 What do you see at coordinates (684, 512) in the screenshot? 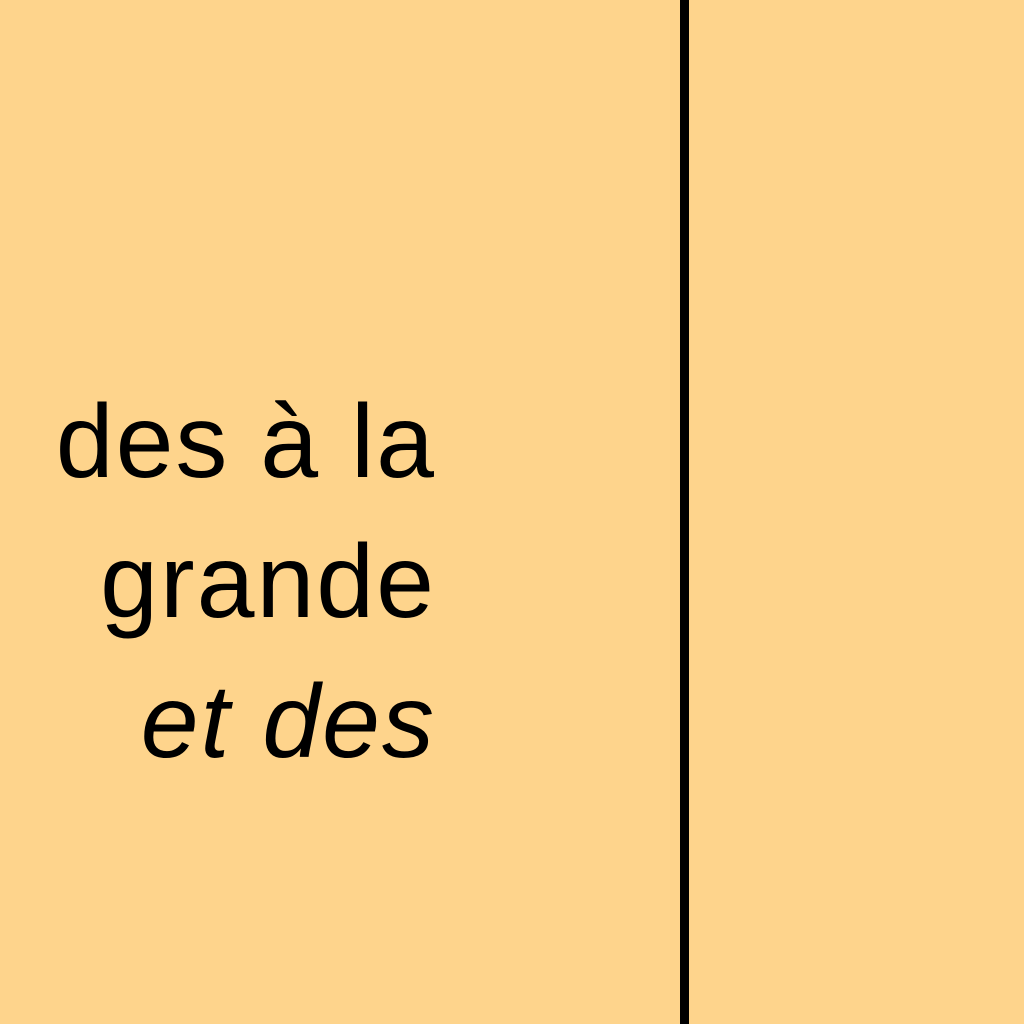
I see `vertical-divider` at bounding box center [684, 512].